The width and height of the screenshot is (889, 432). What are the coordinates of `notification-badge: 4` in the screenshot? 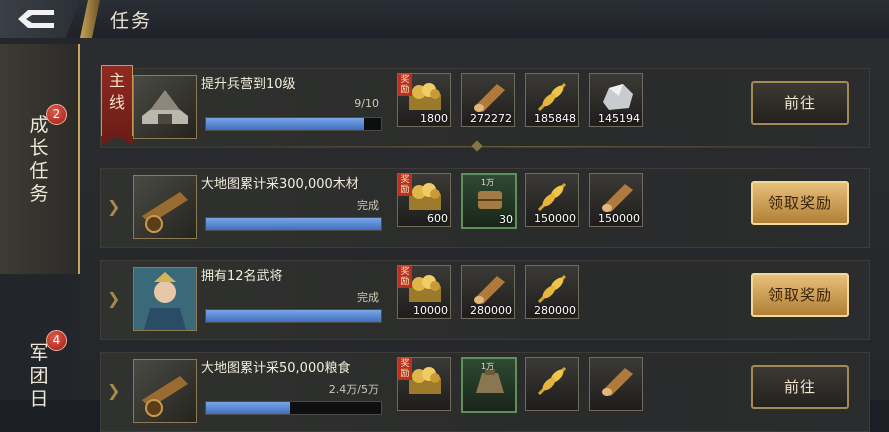 It's located at (56, 340).